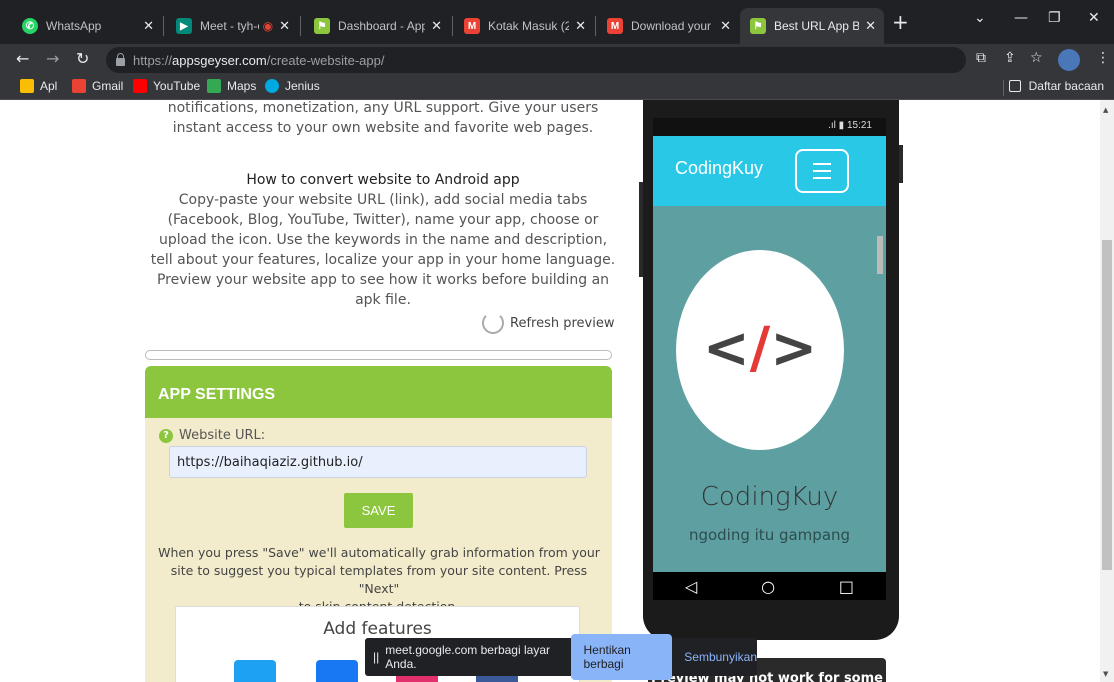  What do you see at coordinates (79, 86) in the screenshot?
I see `gmail-icon` at bounding box center [79, 86].